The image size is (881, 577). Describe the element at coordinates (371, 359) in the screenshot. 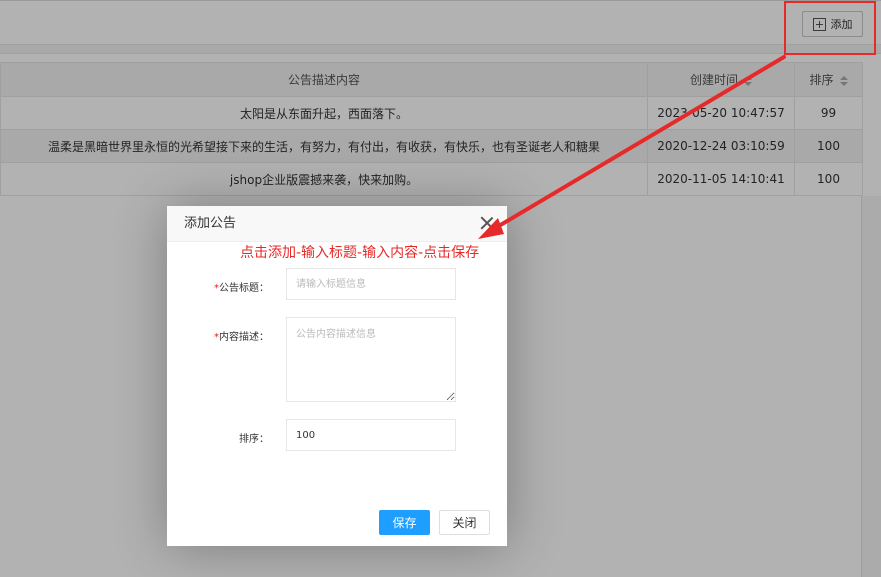

I see `notice-content-textarea` at that location.